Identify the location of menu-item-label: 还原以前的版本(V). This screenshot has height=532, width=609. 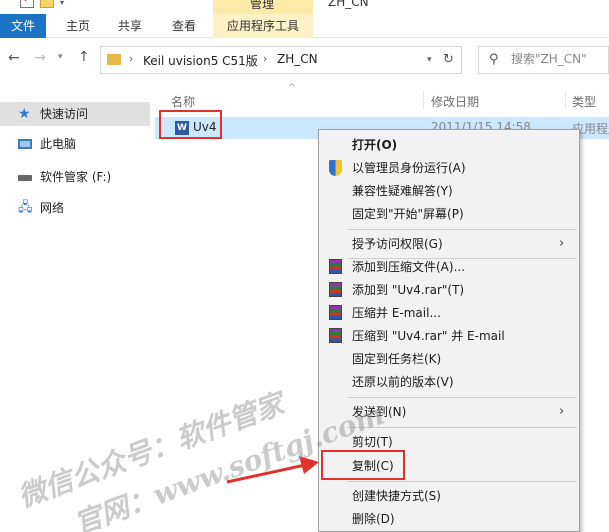
(403, 382).